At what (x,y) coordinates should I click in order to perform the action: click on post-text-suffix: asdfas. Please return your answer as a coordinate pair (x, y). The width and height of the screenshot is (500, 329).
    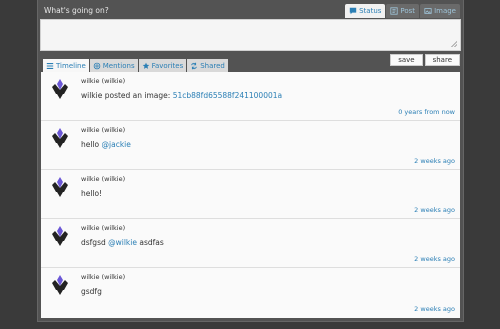
    Looking at the image, I should click on (150, 242).